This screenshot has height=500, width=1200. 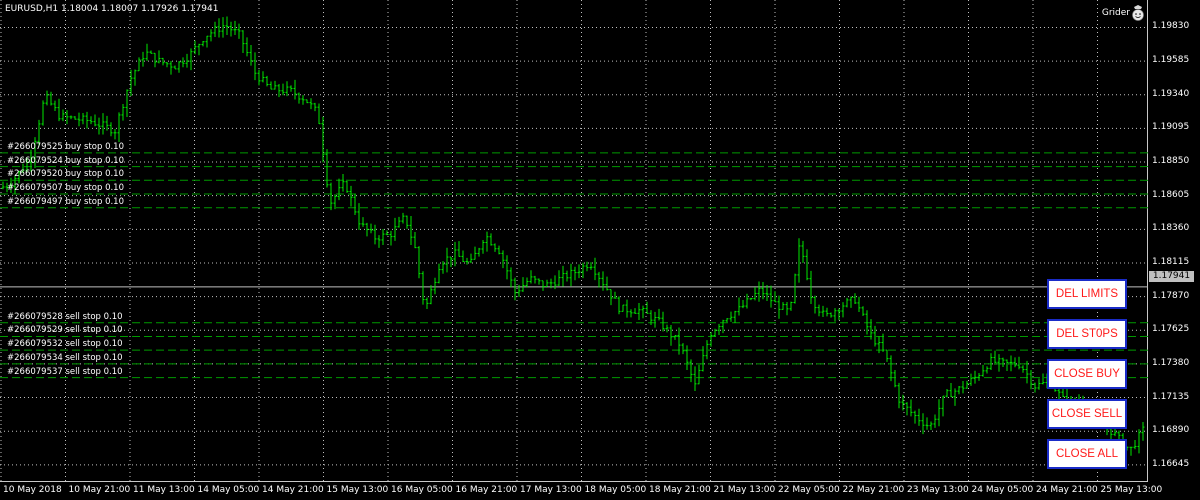 I want to click on order-label: #266079507 buy stop 0.10, so click(x=65, y=188).